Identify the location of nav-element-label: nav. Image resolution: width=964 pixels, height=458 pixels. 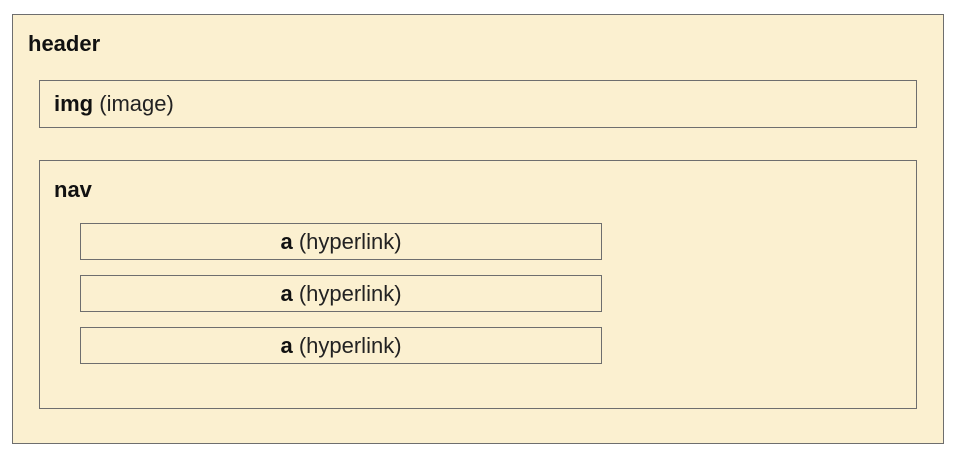
(73, 190).